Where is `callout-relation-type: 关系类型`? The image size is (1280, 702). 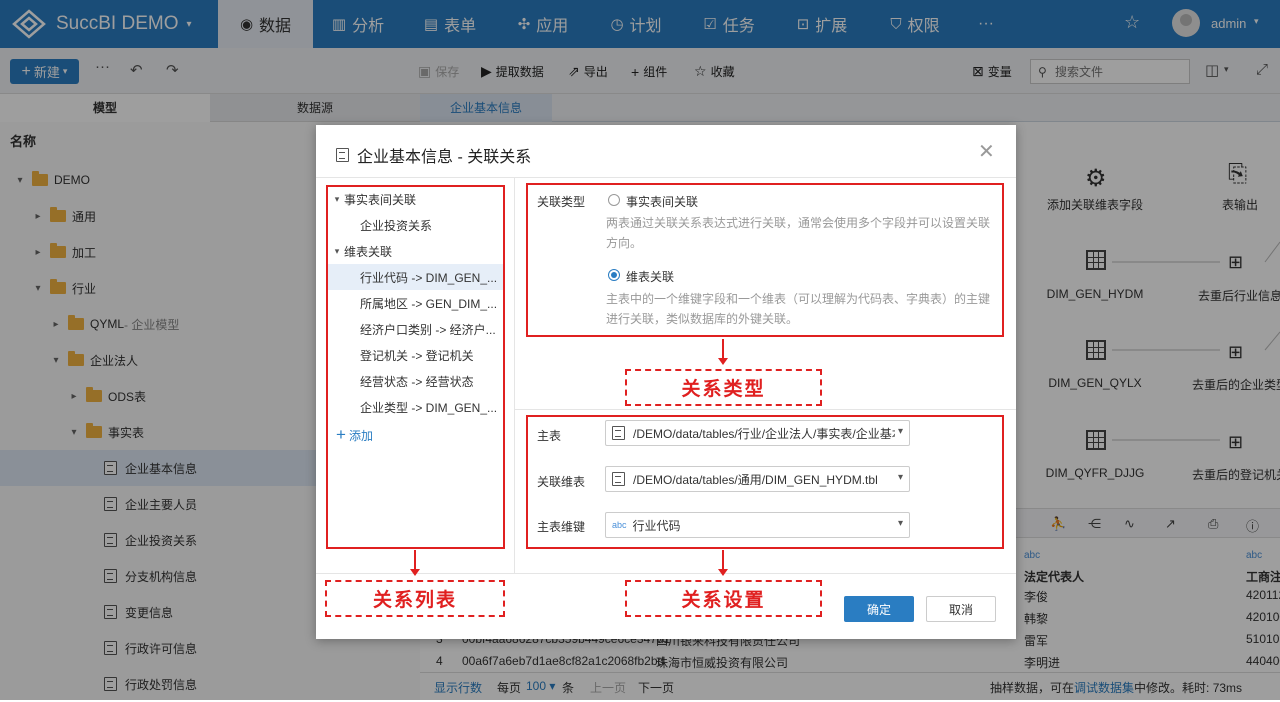
callout-relation-type: 关系类型 is located at coordinates (723, 387).